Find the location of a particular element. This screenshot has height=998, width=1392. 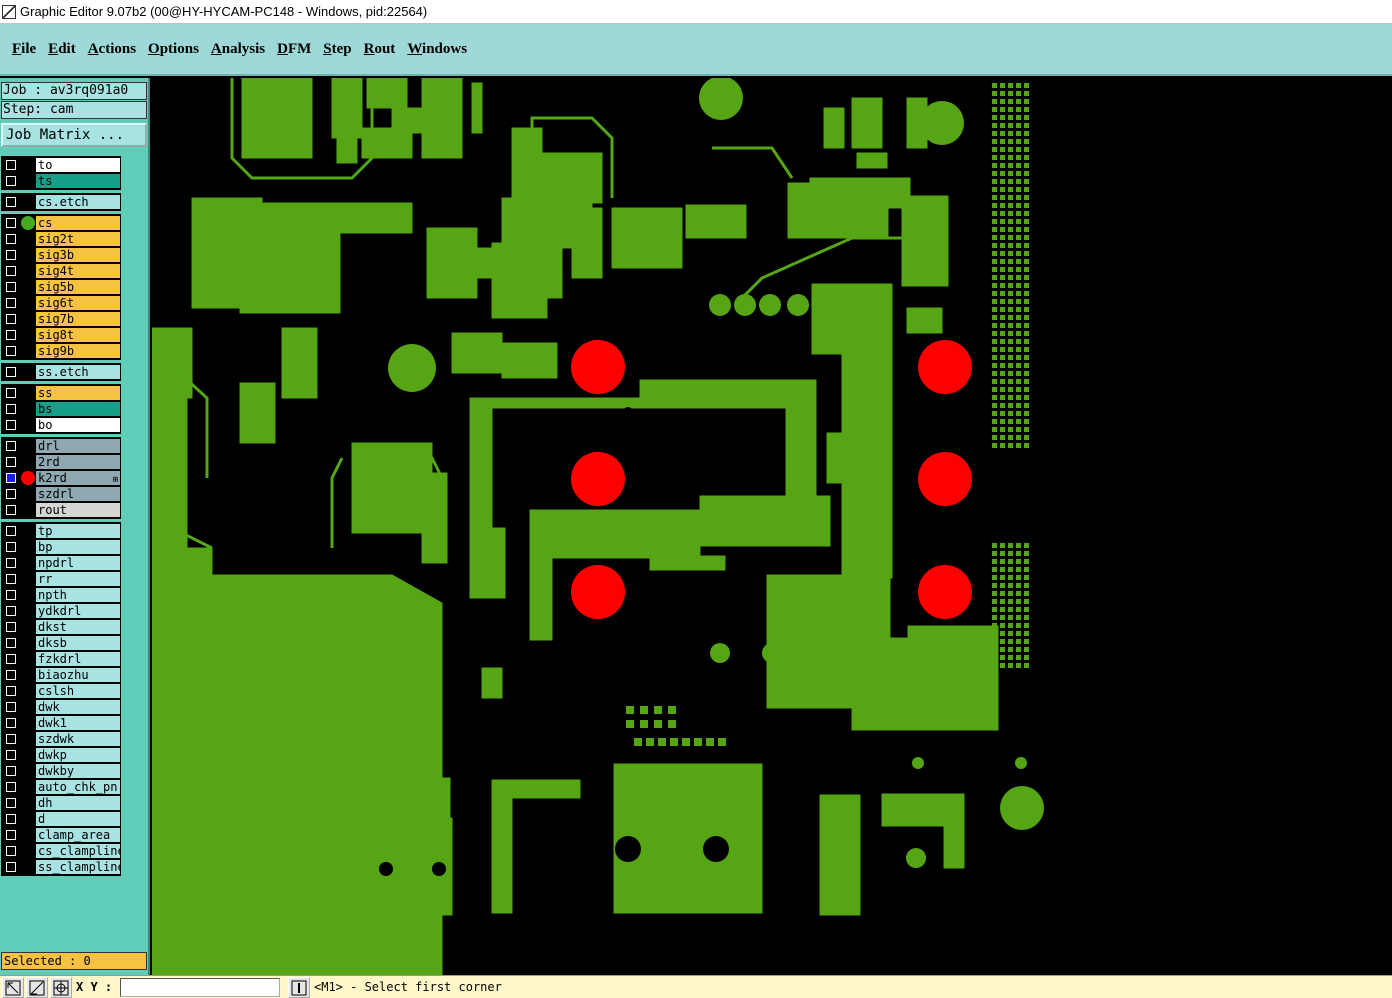

layer-name: dwkp is located at coordinates (78, 755).